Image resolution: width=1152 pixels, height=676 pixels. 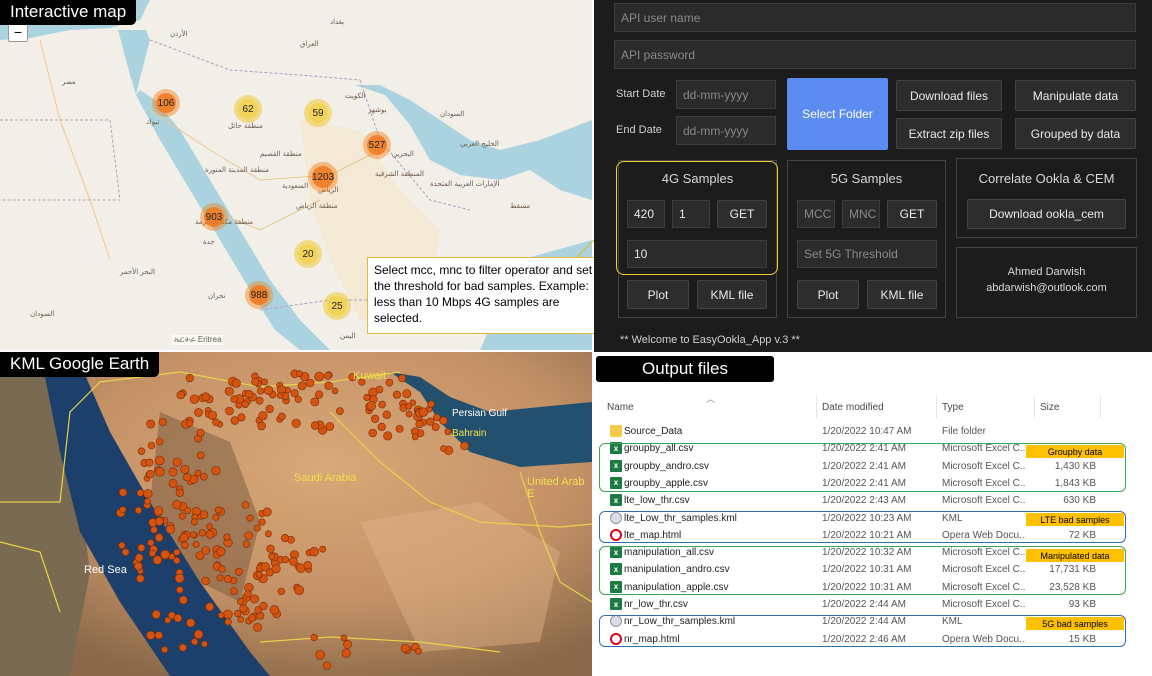 I want to click on file-size: 93 KB, so click(x=1082, y=604).